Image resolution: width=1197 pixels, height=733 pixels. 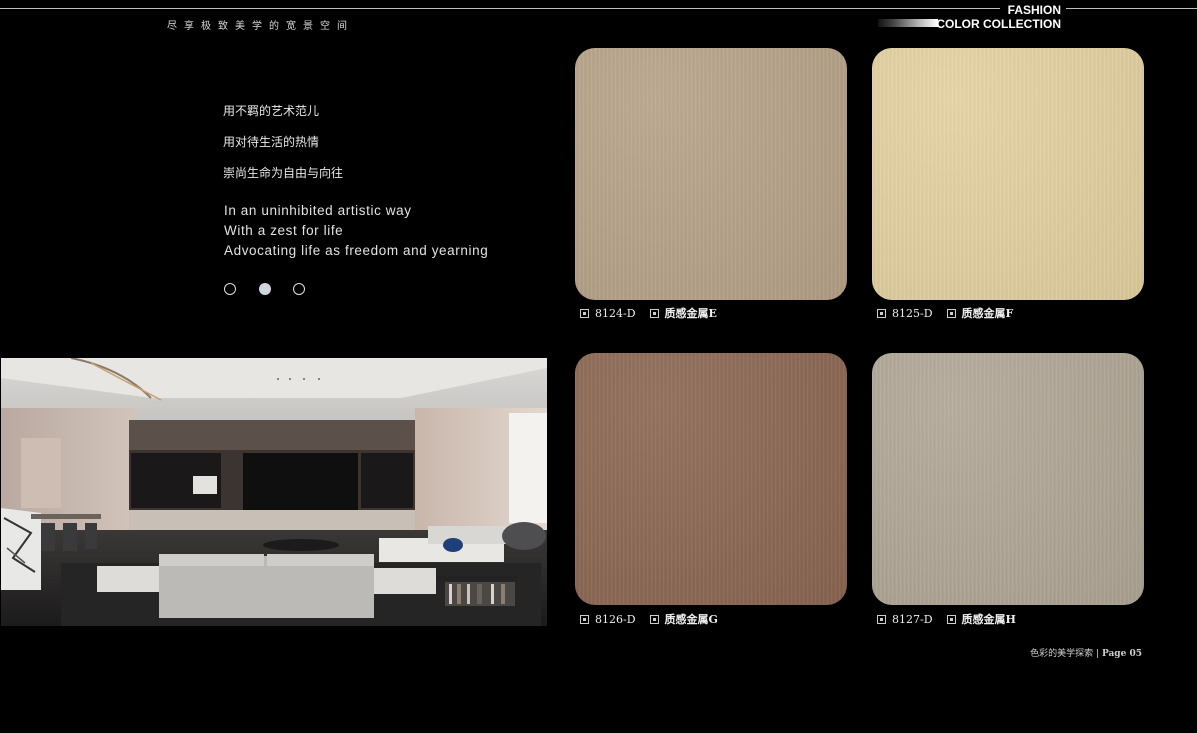 I want to click on page-number: Page 05, so click(x=1121, y=654).